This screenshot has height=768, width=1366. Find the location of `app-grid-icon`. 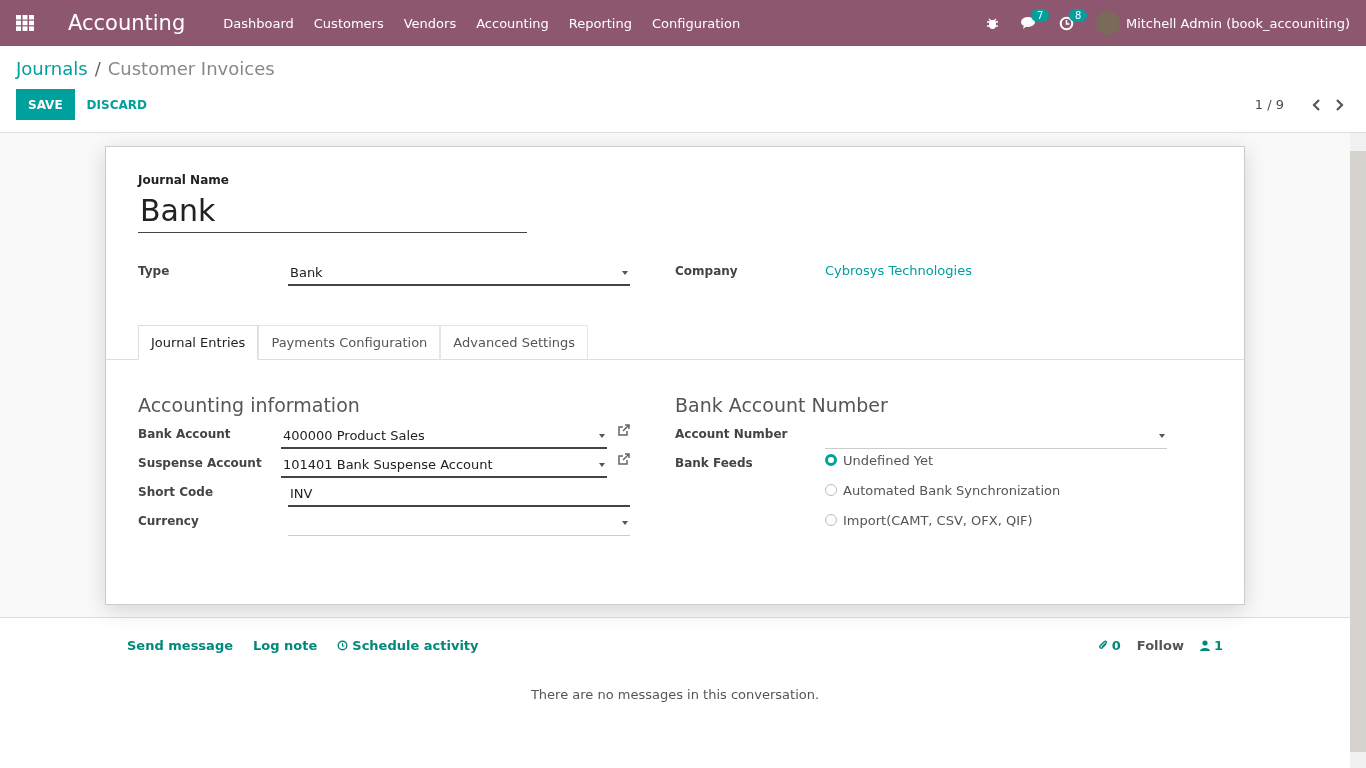

app-grid-icon is located at coordinates (25, 23).